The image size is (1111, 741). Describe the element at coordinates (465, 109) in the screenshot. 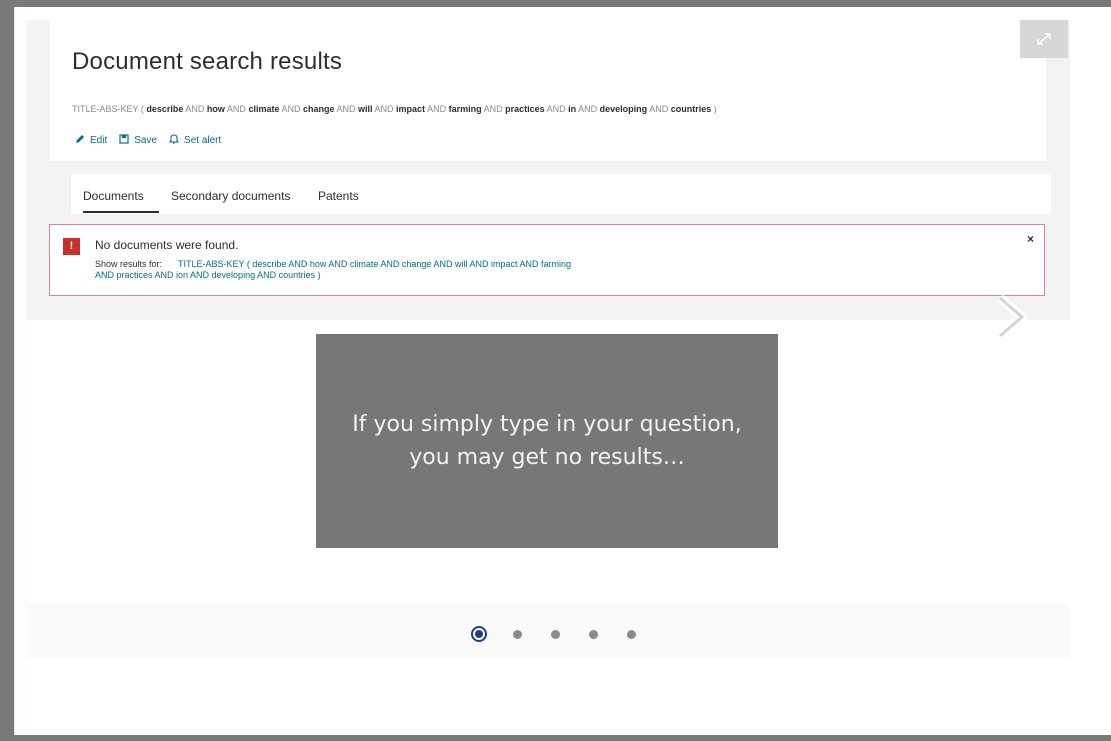

I see `query-term: farming` at that location.